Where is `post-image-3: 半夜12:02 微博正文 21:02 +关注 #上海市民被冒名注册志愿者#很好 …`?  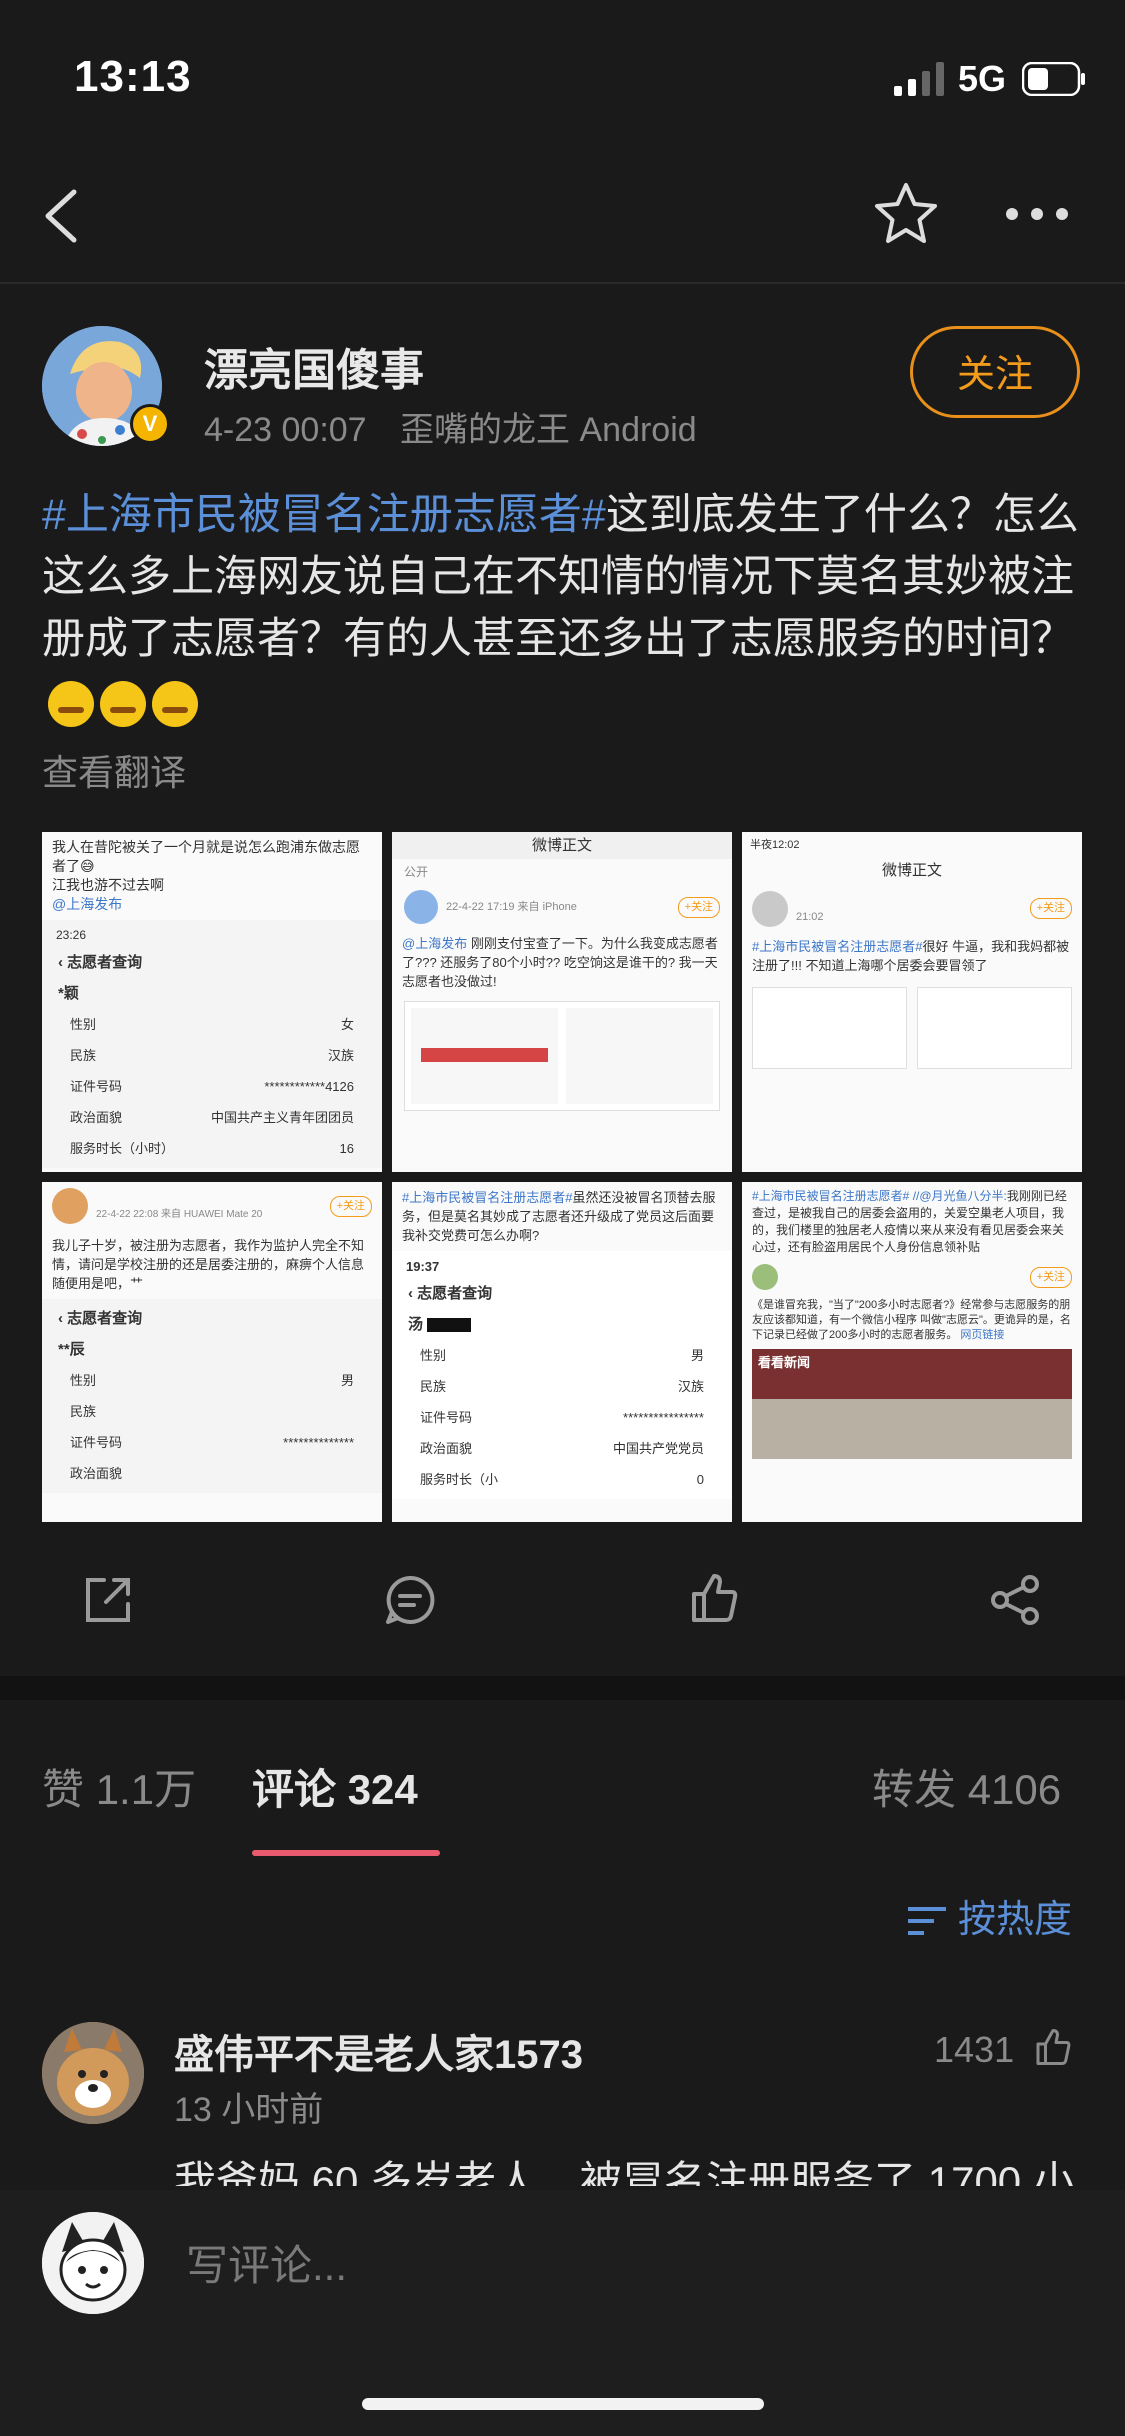 post-image-3: 半夜12:02 微博正文 21:02 +关注 #上海市民被冒名注册志愿者#很好 … is located at coordinates (912, 1002).